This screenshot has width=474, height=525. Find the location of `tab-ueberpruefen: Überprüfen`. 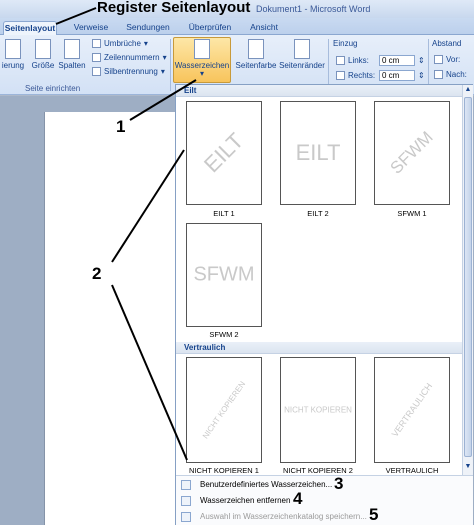

tab-ueberpruefen: Überprüfen is located at coordinates (210, 28).